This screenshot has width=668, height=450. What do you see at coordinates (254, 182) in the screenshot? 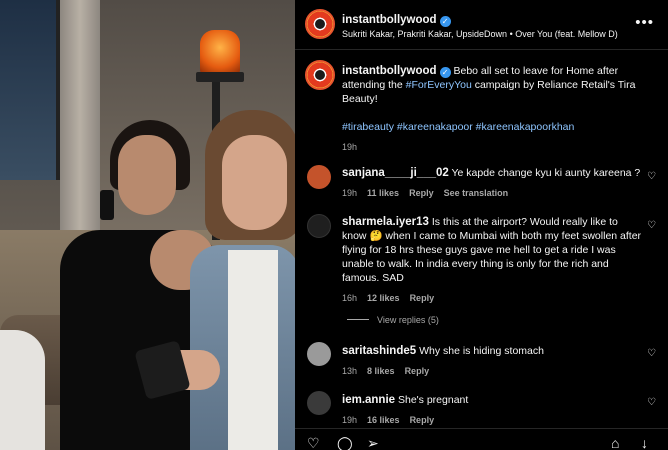
I see `photo-person-right-face` at bounding box center [254, 182].